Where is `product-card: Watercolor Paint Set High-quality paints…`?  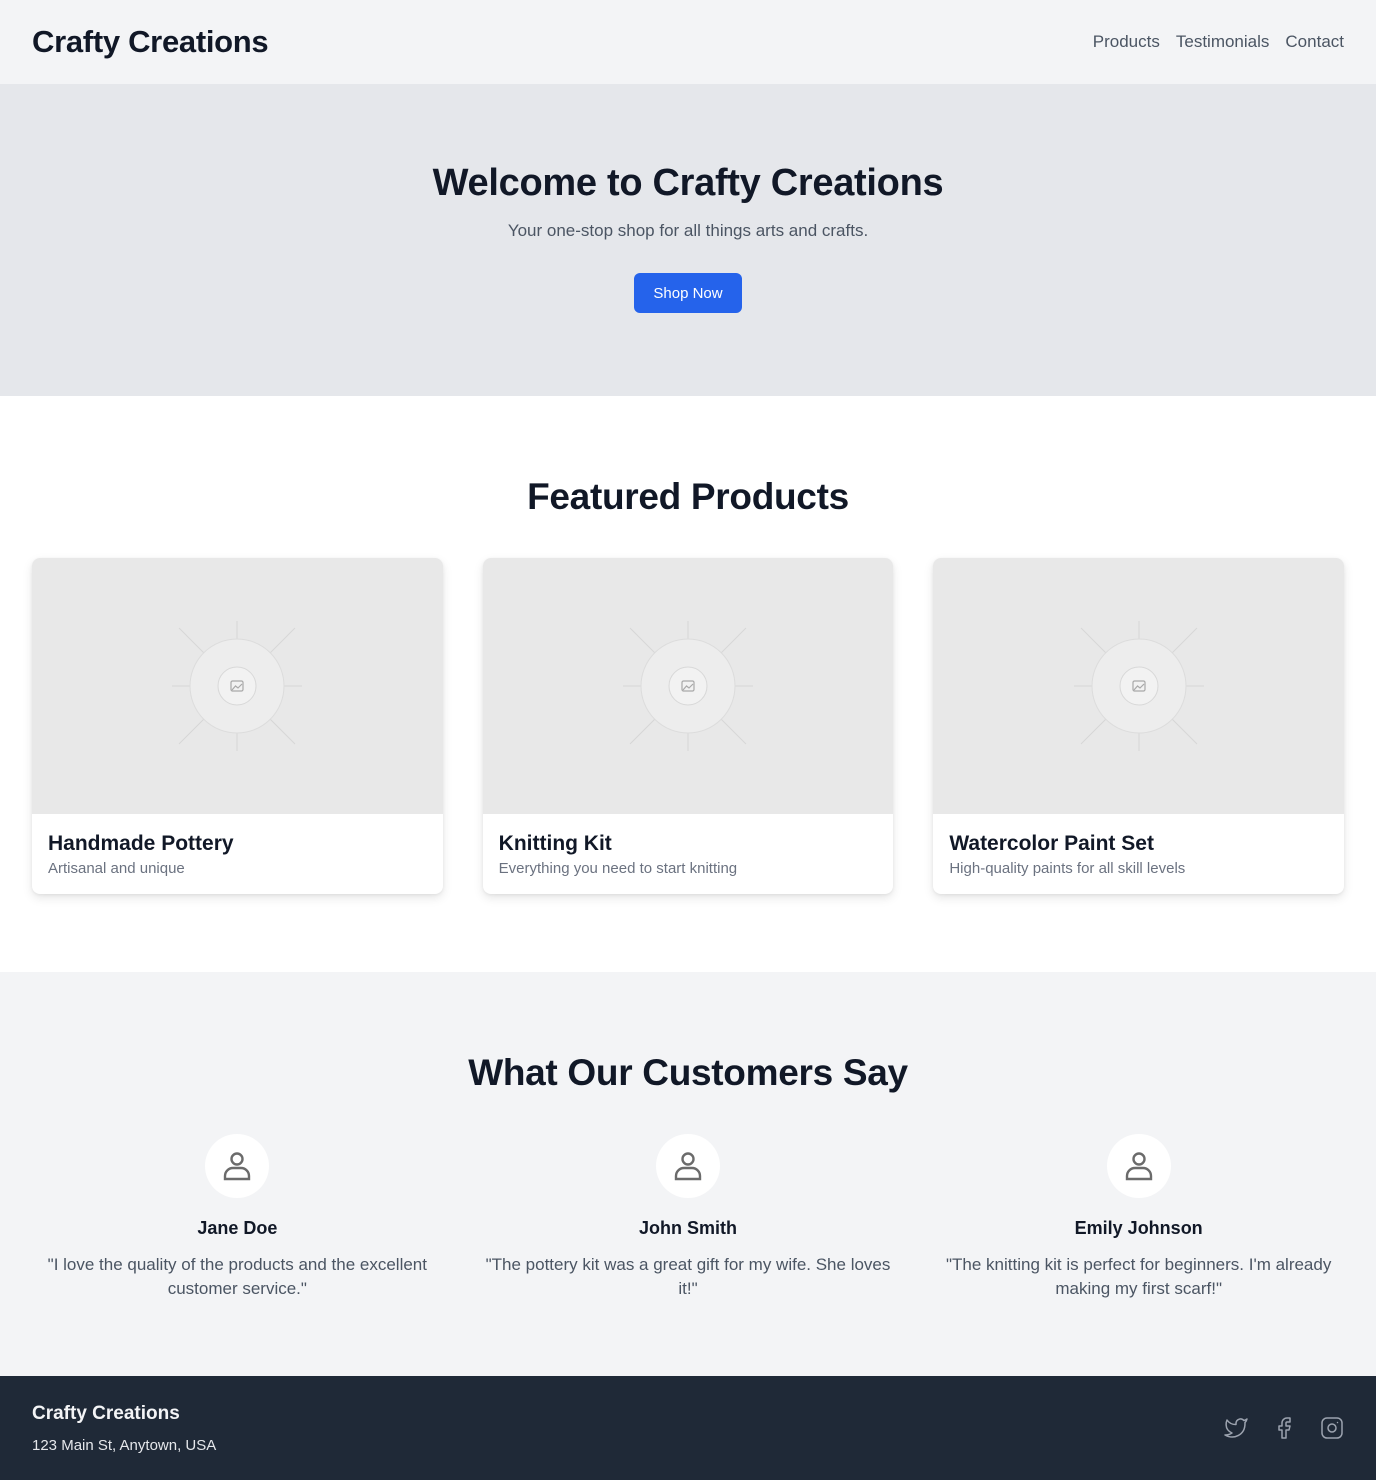
product-card: Watercolor Paint Set High-quality paints… is located at coordinates (1139, 726).